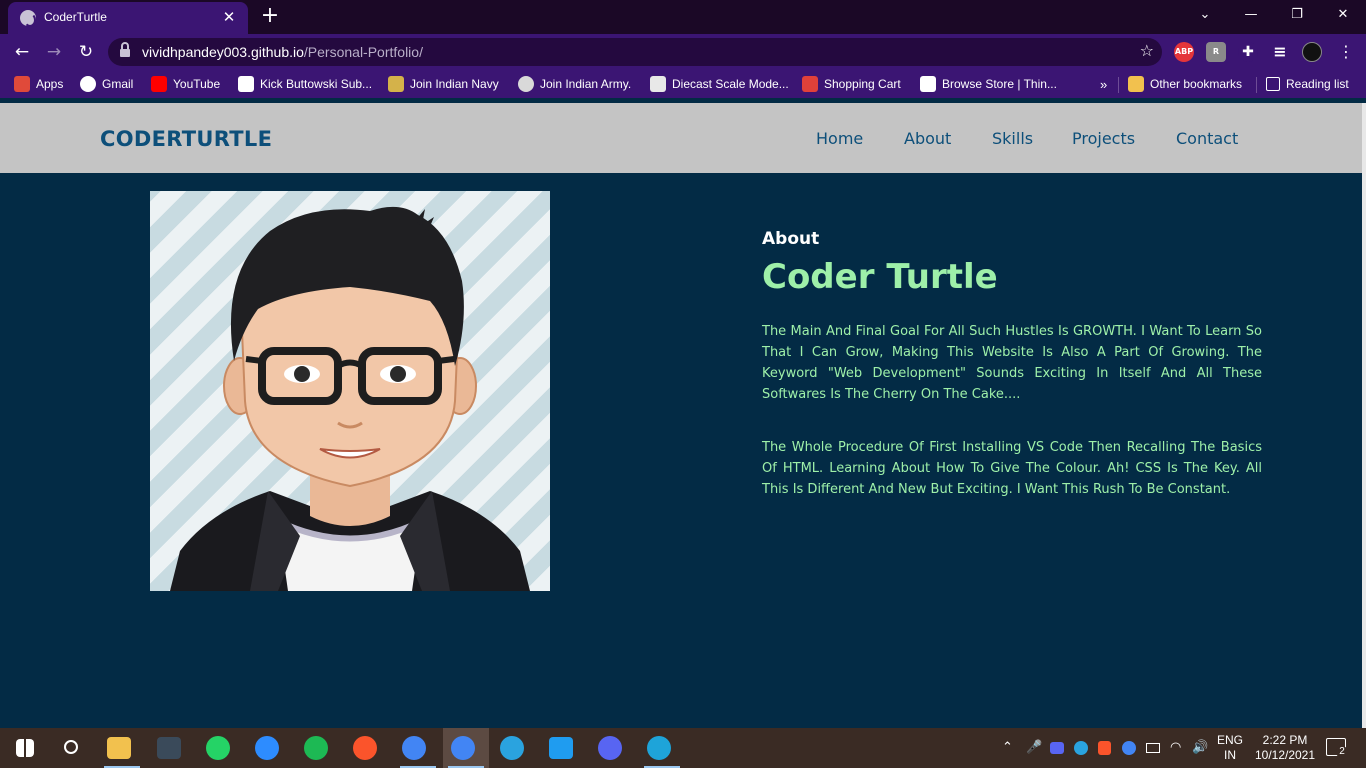 This screenshot has height=768, width=1366. Describe the element at coordinates (1103, 84) in the screenshot. I see `bookmarks-overflow-icon: »` at that location.